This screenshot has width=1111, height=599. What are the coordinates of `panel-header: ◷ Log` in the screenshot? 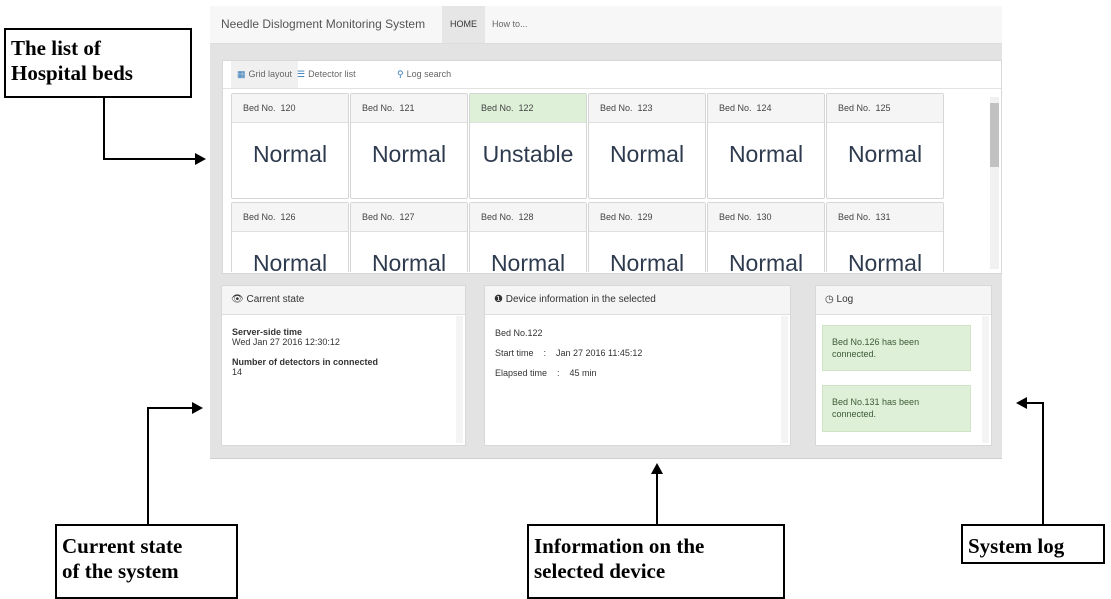 It's located at (903, 300).